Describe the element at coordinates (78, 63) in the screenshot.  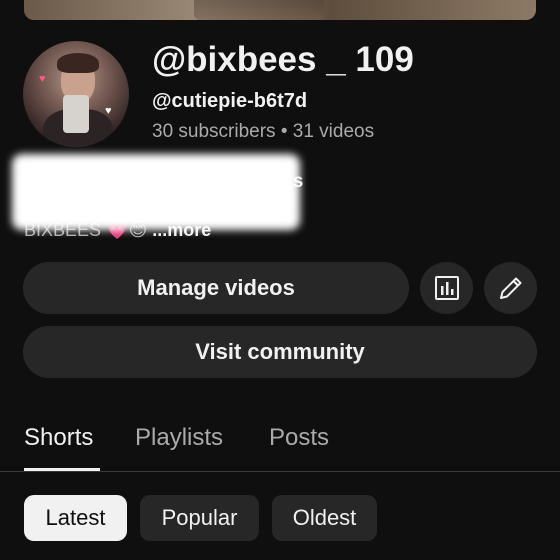
I see `avatar-figure-hair` at that location.